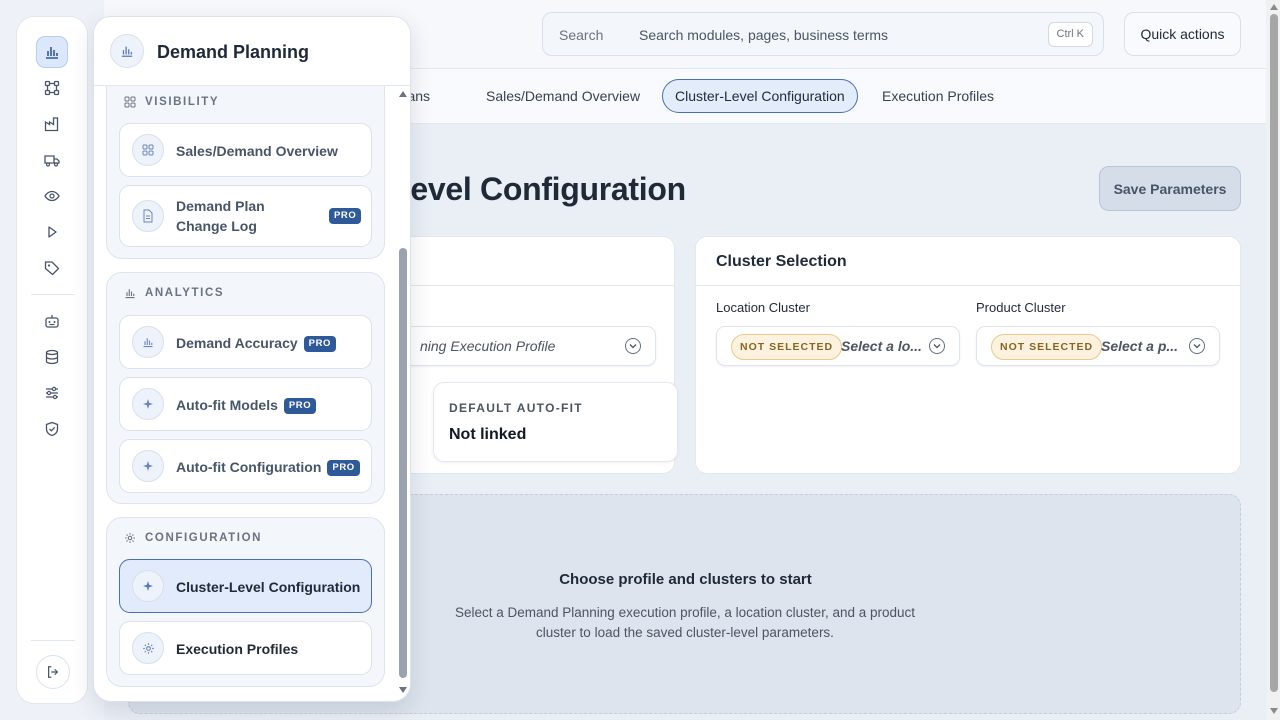 Image resolution: width=1280 pixels, height=720 pixels. Describe the element at coordinates (220, 216) in the screenshot. I see `nav-item-label: Demand Plan Change Log` at that location.